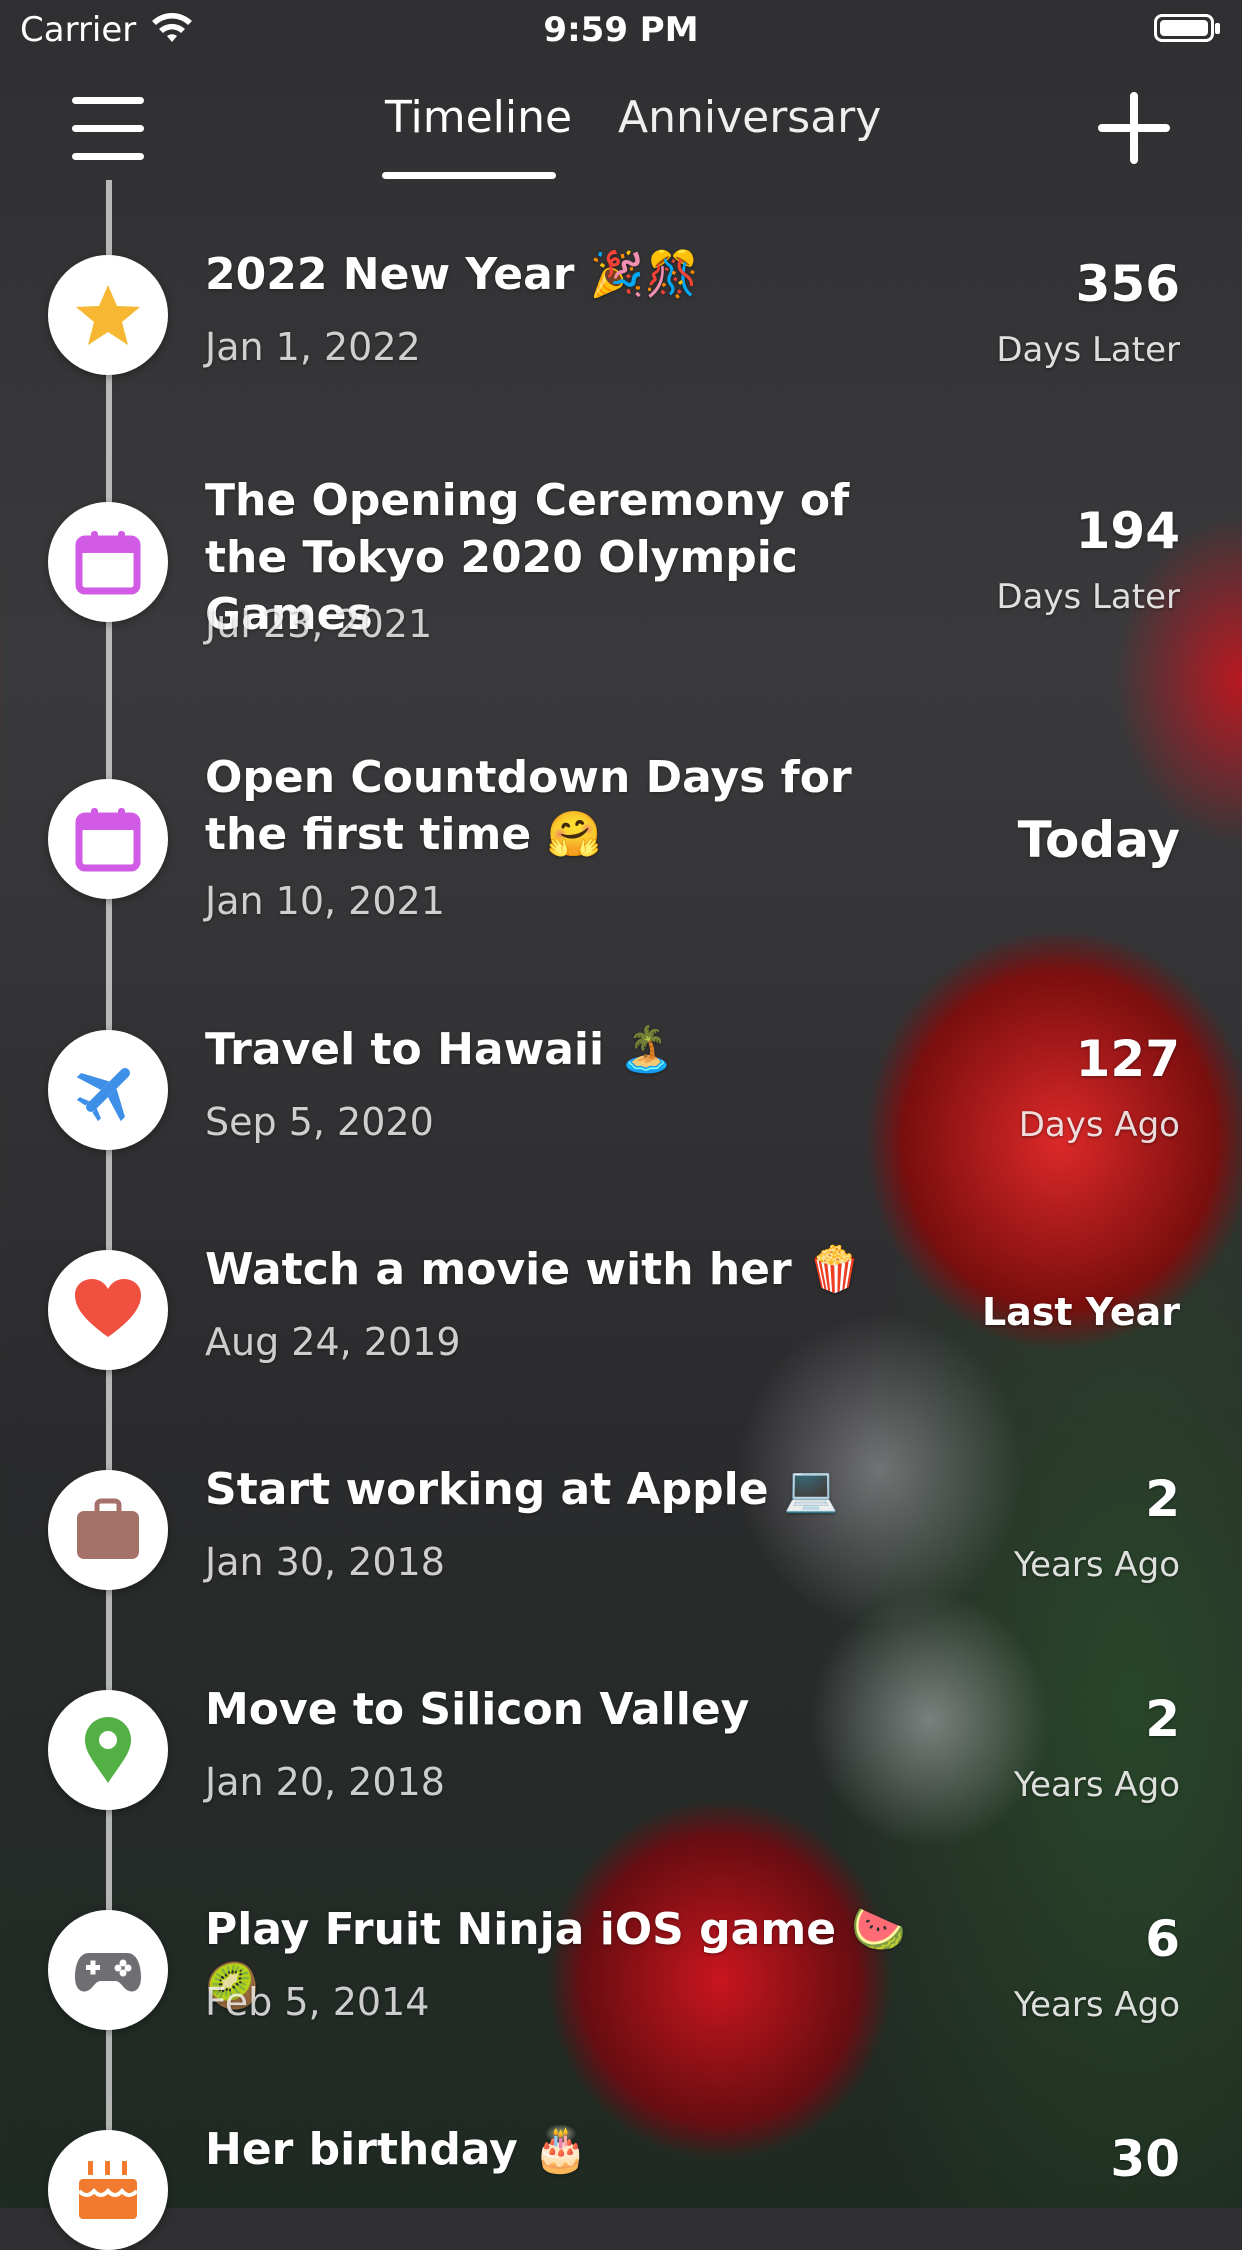 The width and height of the screenshot is (1242, 2250). What do you see at coordinates (1145, 2159) in the screenshot?
I see `event-count: 30` at bounding box center [1145, 2159].